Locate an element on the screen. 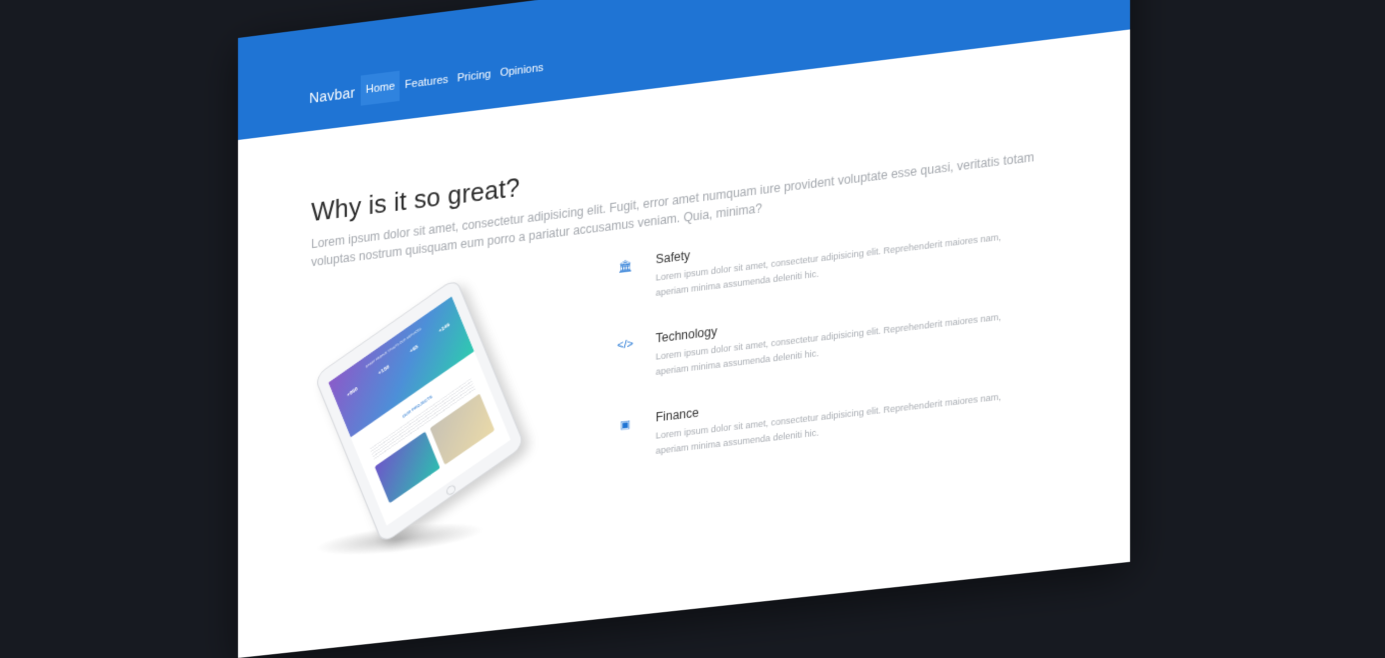 This screenshot has height=658, width=1385. tablet-stats: +950 +150 +85 +246 is located at coordinates (399, 360).